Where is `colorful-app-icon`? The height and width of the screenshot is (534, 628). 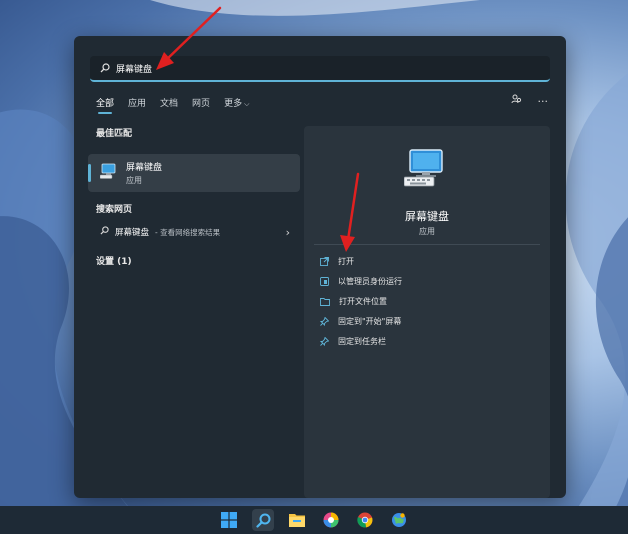
colorful-app-icon is located at coordinates (331, 520).